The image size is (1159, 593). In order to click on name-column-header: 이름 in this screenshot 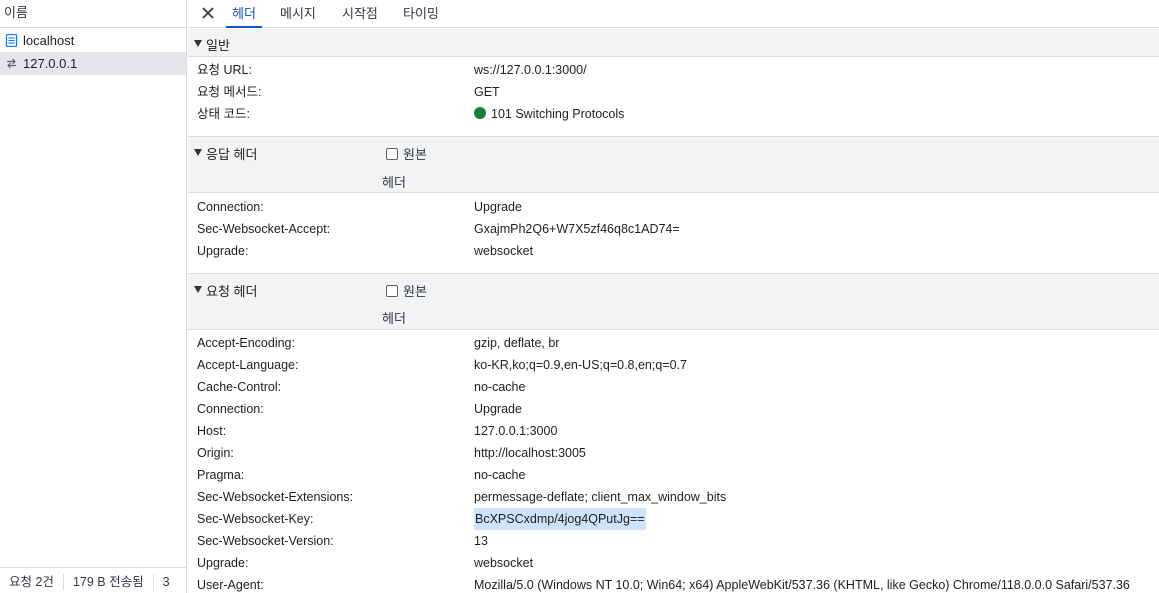, I will do `click(93, 14)`.